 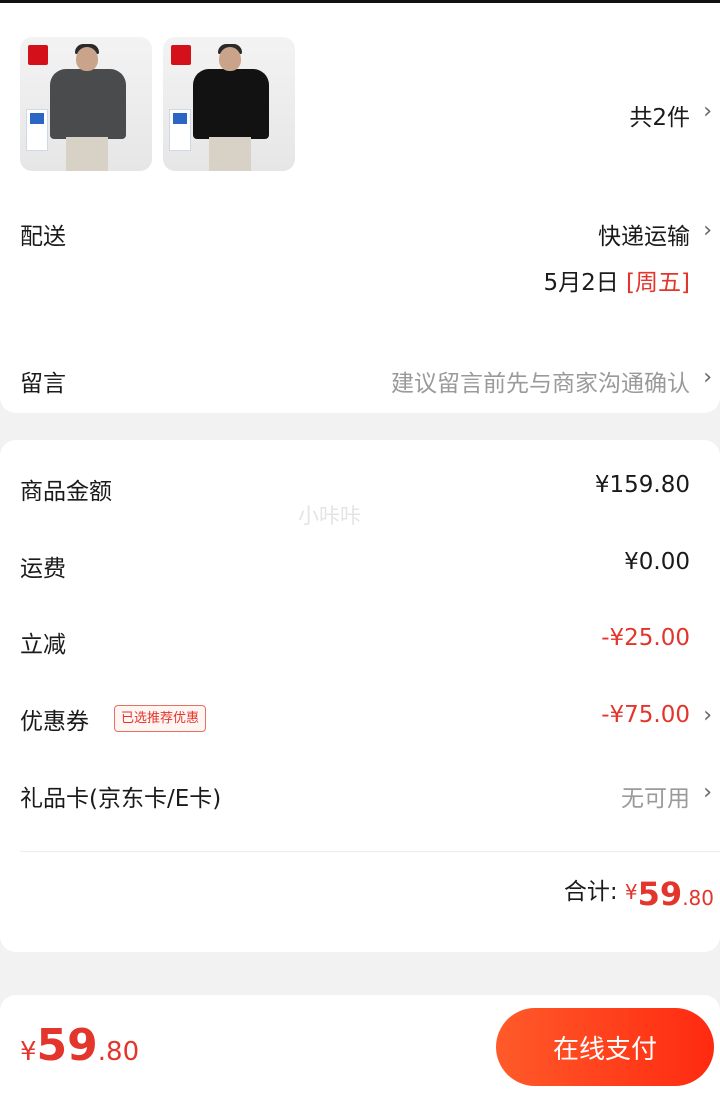 What do you see at coordinates (581, 283) in the screenshot?
I see `delivery-date: 5月2日` at bounding box center [581, 283].